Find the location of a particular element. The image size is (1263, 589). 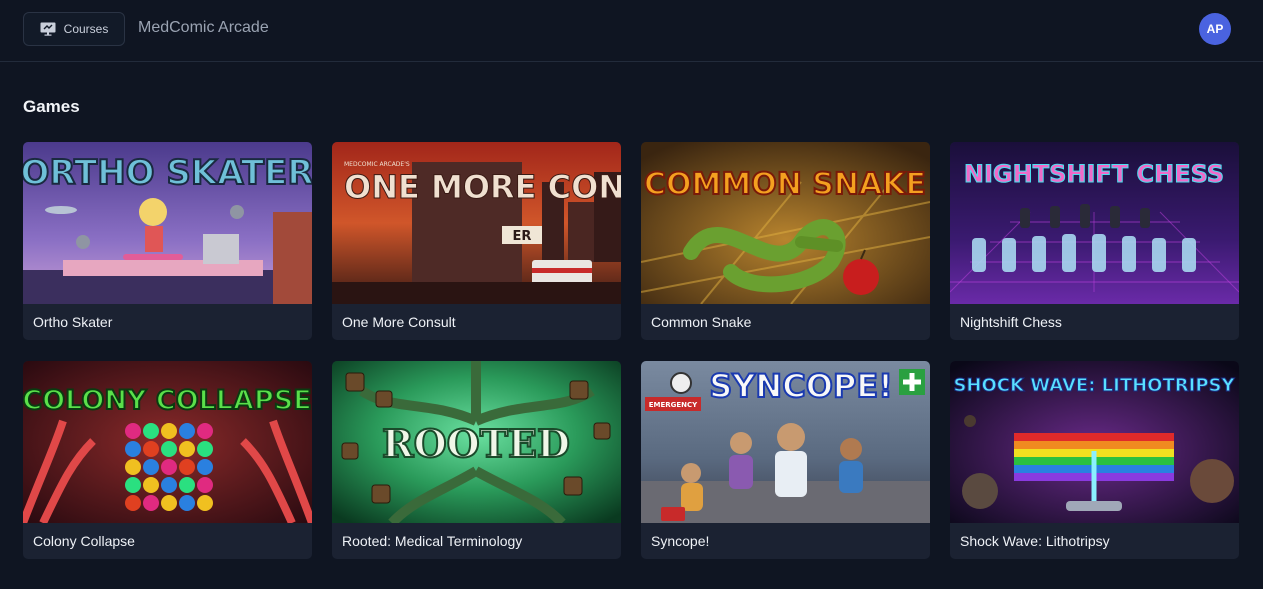

game-art-title: ONE MORE CONSULT is located at coordinates (482, 187).